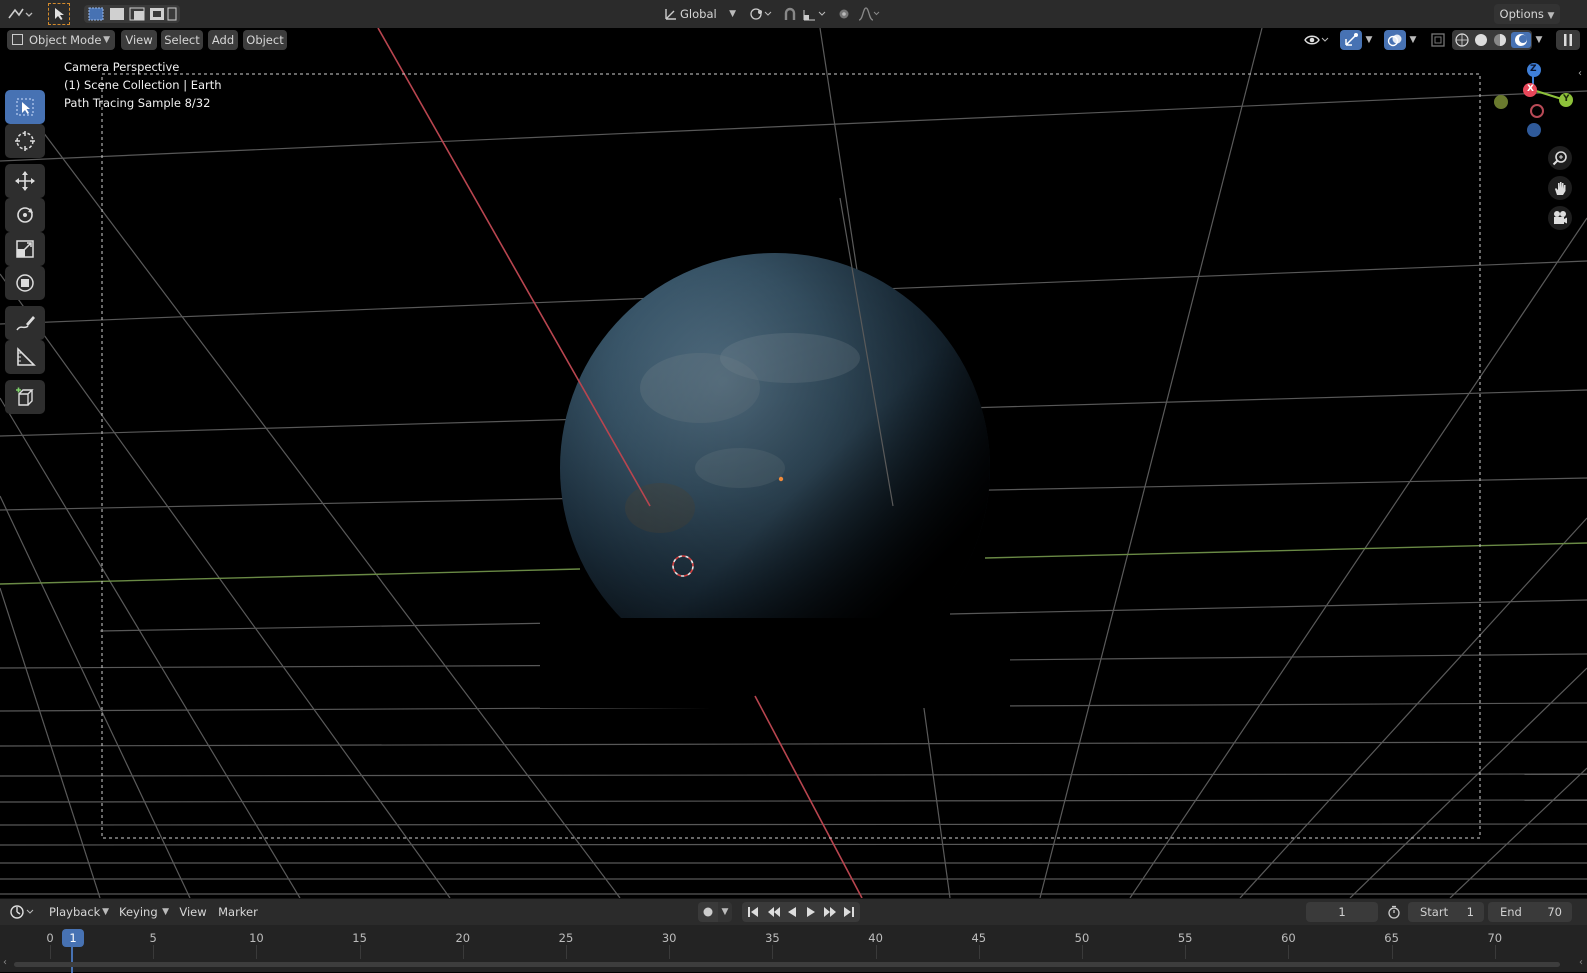 This screenshot has height=973, width=1587. Describe the element at coordinates (811, 912) in the screenshot. I see `play-icon` at that location.